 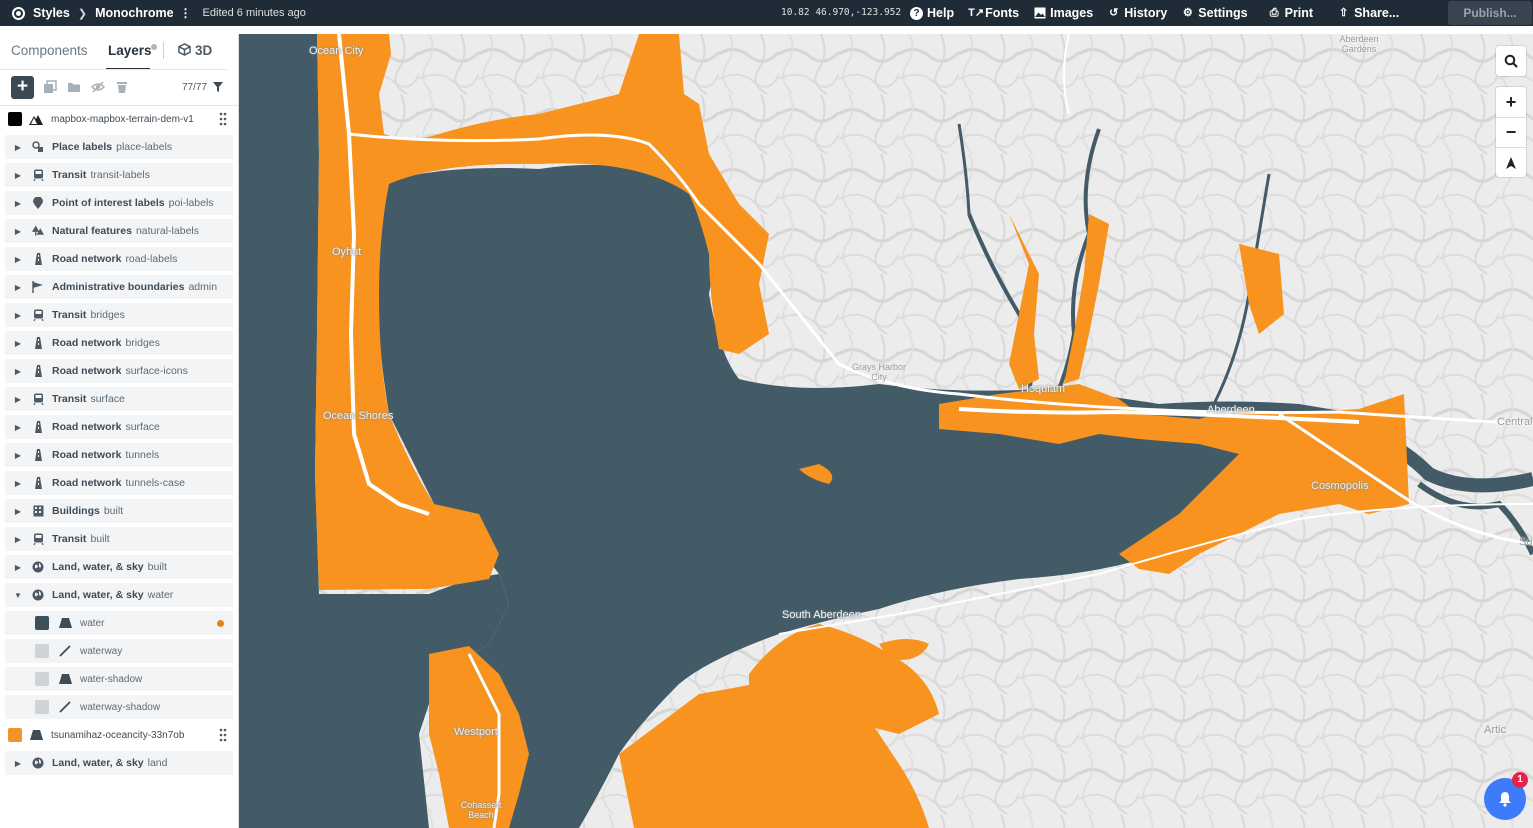 What do you see at coordinates (65, 651) in the screenshot?
I see `line-icon` at bounding box center [65, 651].